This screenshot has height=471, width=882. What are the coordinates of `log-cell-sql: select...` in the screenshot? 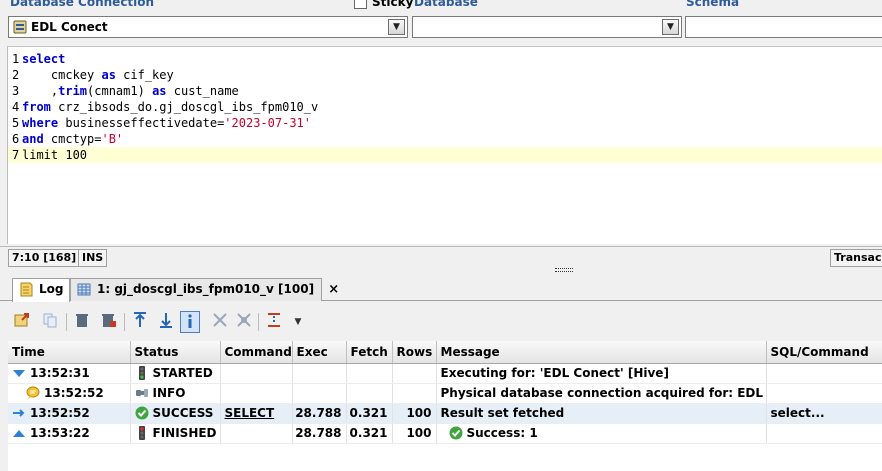 It's located at (824, 413).